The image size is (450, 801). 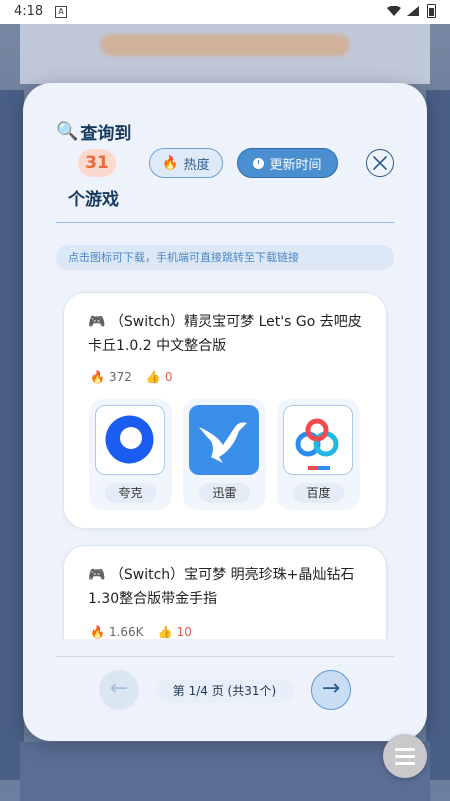 What do you see at coordinates (431, 11) in the screenshot?
I see `battery-icon` at bounding box center [431, 11].